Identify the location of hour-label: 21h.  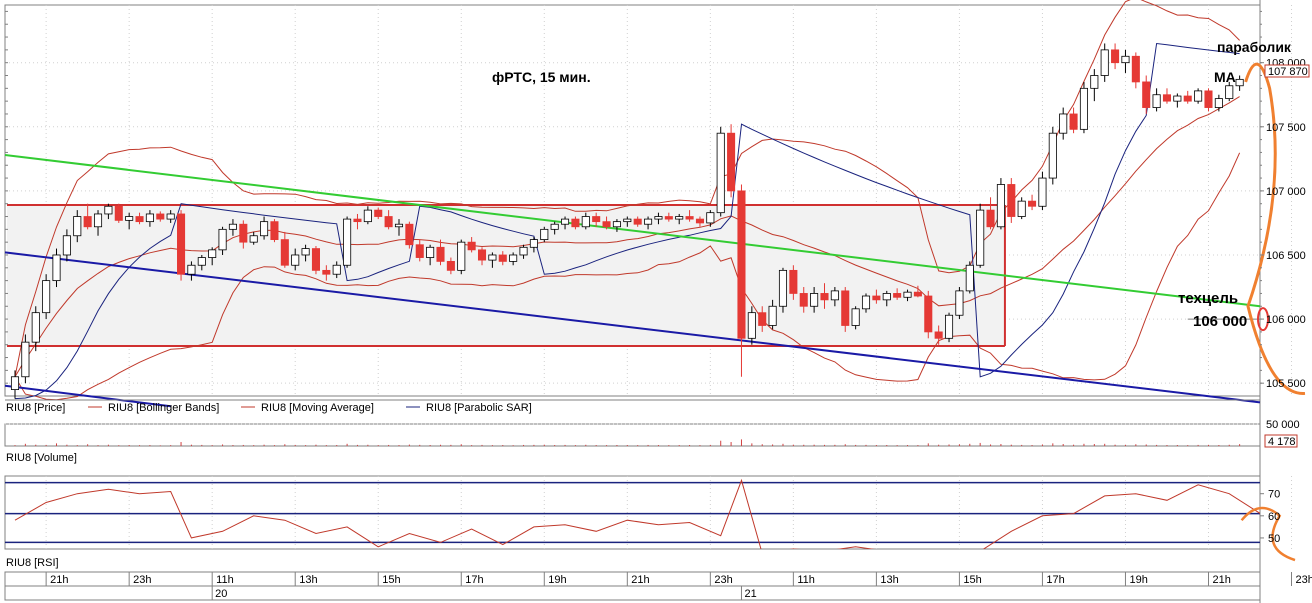
(1221, 580).